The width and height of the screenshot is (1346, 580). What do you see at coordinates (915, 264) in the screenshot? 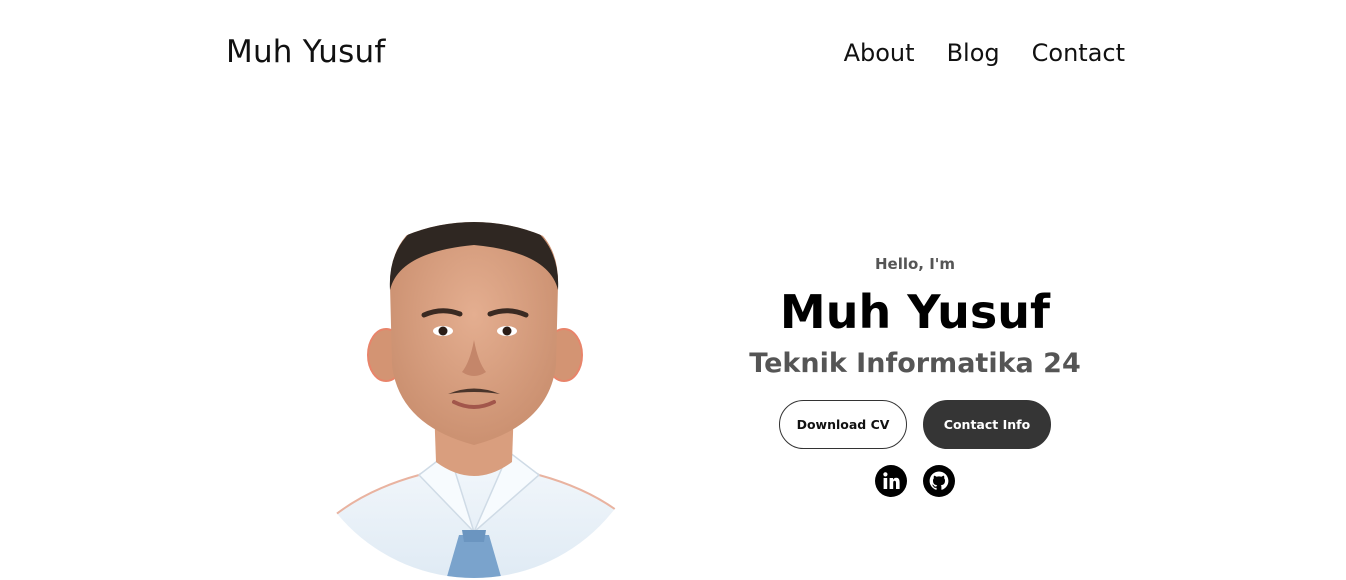
I see `hero-greeting: Hello, I'm` at bounding box center [915, 264].